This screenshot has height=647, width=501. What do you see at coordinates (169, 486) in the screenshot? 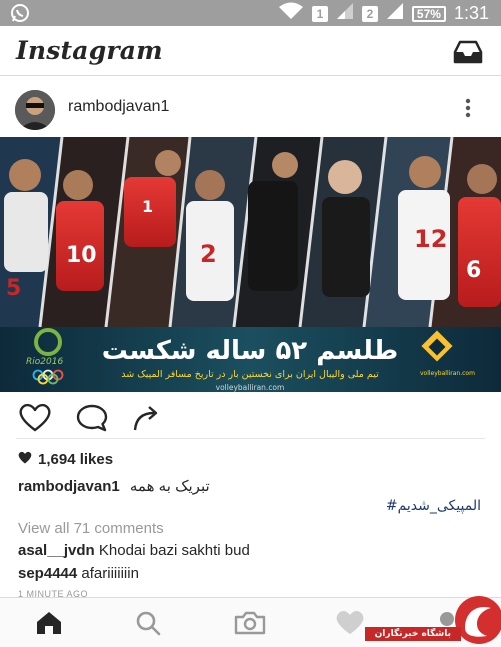
I see `caption-text: تبریک به همه` at bounding box center [169, 486].